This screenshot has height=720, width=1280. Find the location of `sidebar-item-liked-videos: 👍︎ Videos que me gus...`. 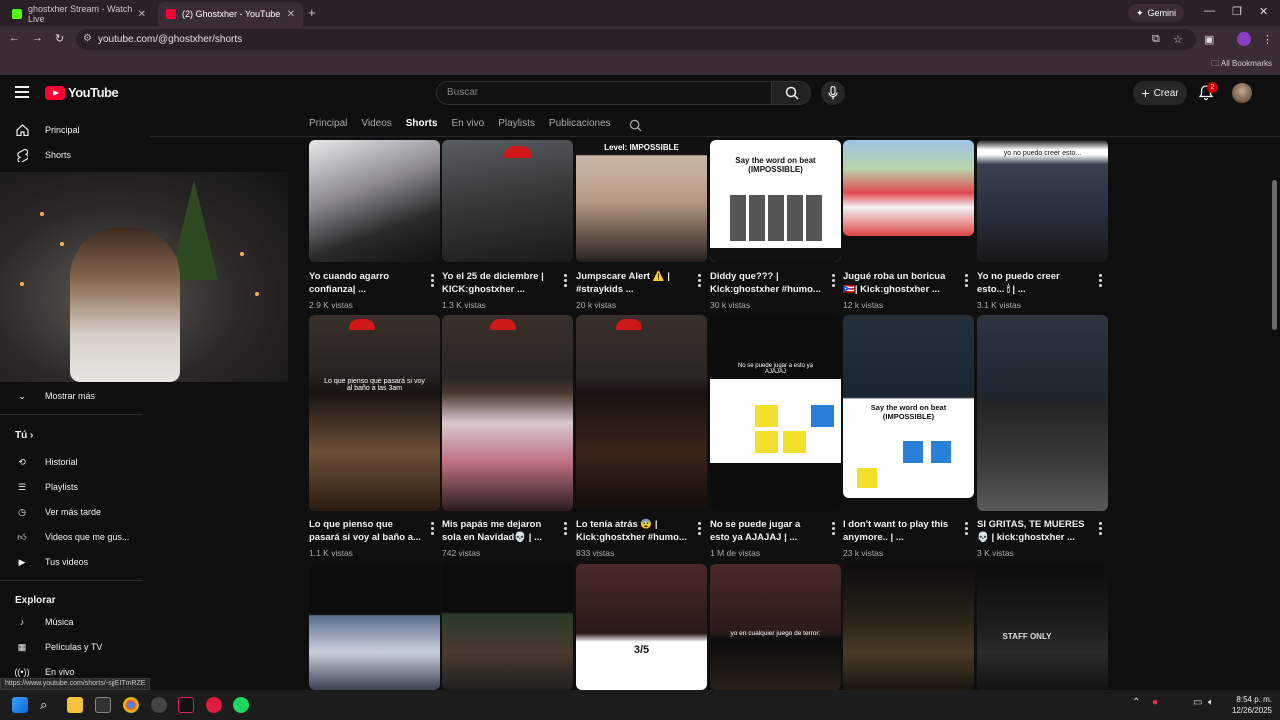

sidebar-item-liked-videos: 👍︎ Videos que me gus... is located at coordinates (72, 537).